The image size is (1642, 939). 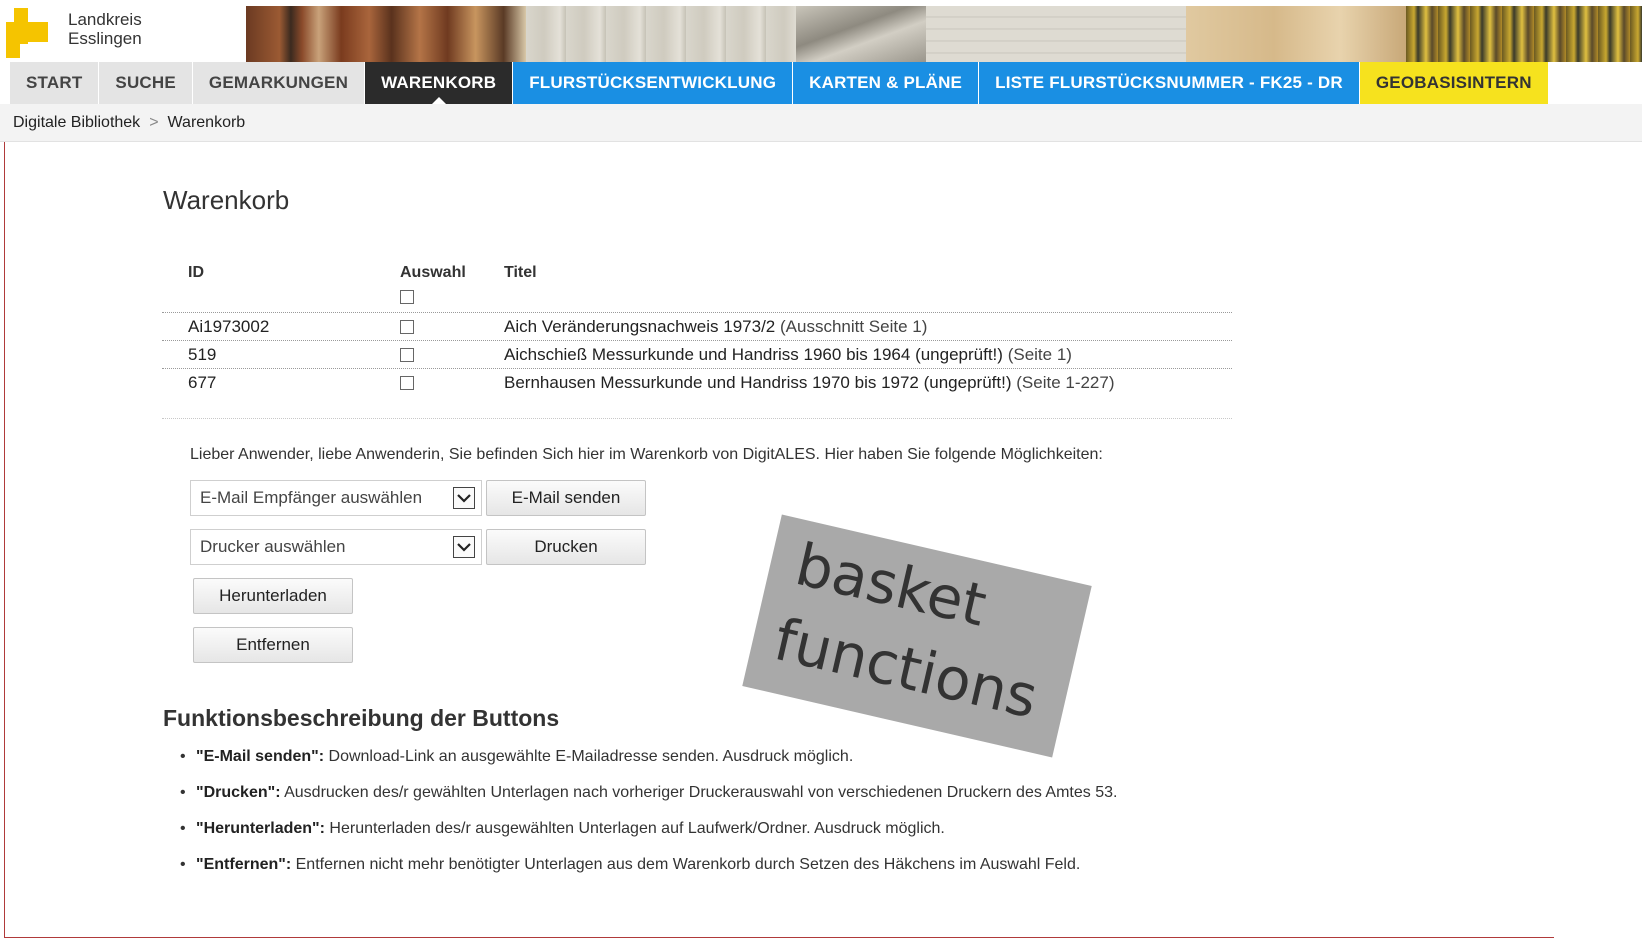 I want to click on row-id: 677, so click(x=202, y=382).